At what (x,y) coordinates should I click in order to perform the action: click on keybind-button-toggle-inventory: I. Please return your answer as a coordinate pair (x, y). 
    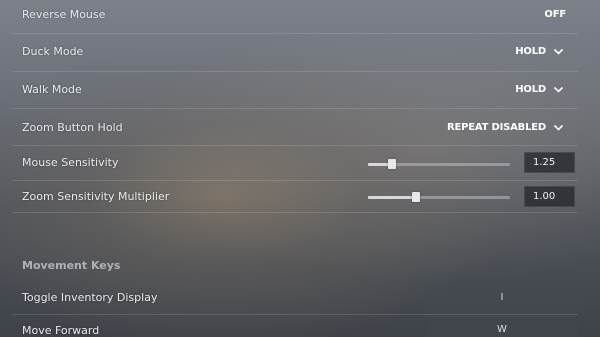
    Looking at the image, I should click on (502, 297).